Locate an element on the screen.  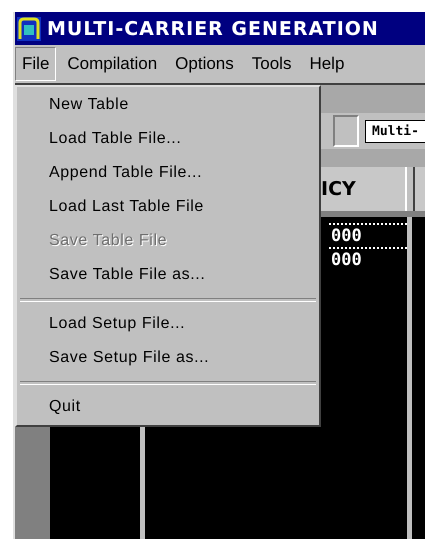
menu-bar-item: Options is located at coordinates (204, 64).